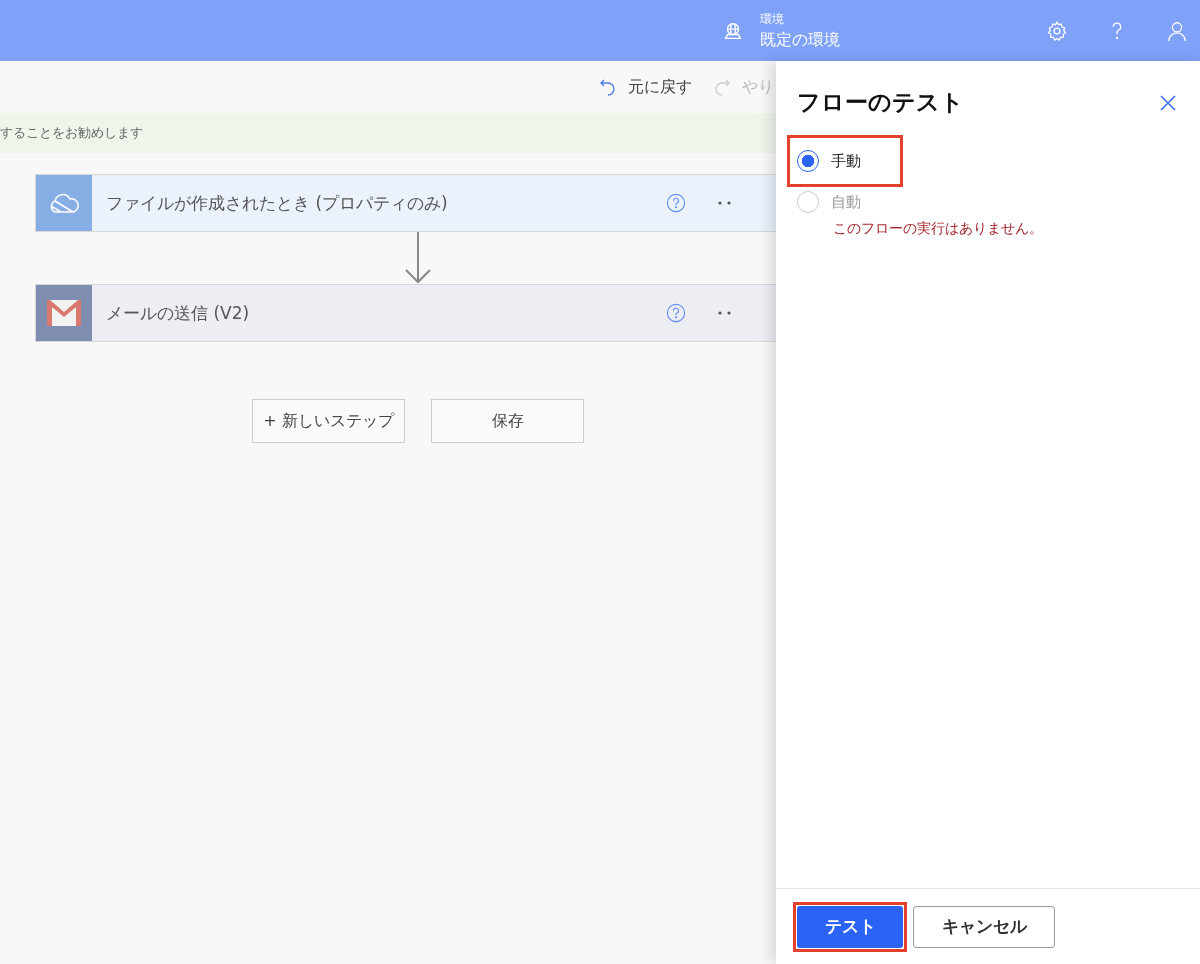 The image size is (1200, 964). I want to click on step-card: ファイルが作成されたとき (プロパティのみ), so click(405, 203).